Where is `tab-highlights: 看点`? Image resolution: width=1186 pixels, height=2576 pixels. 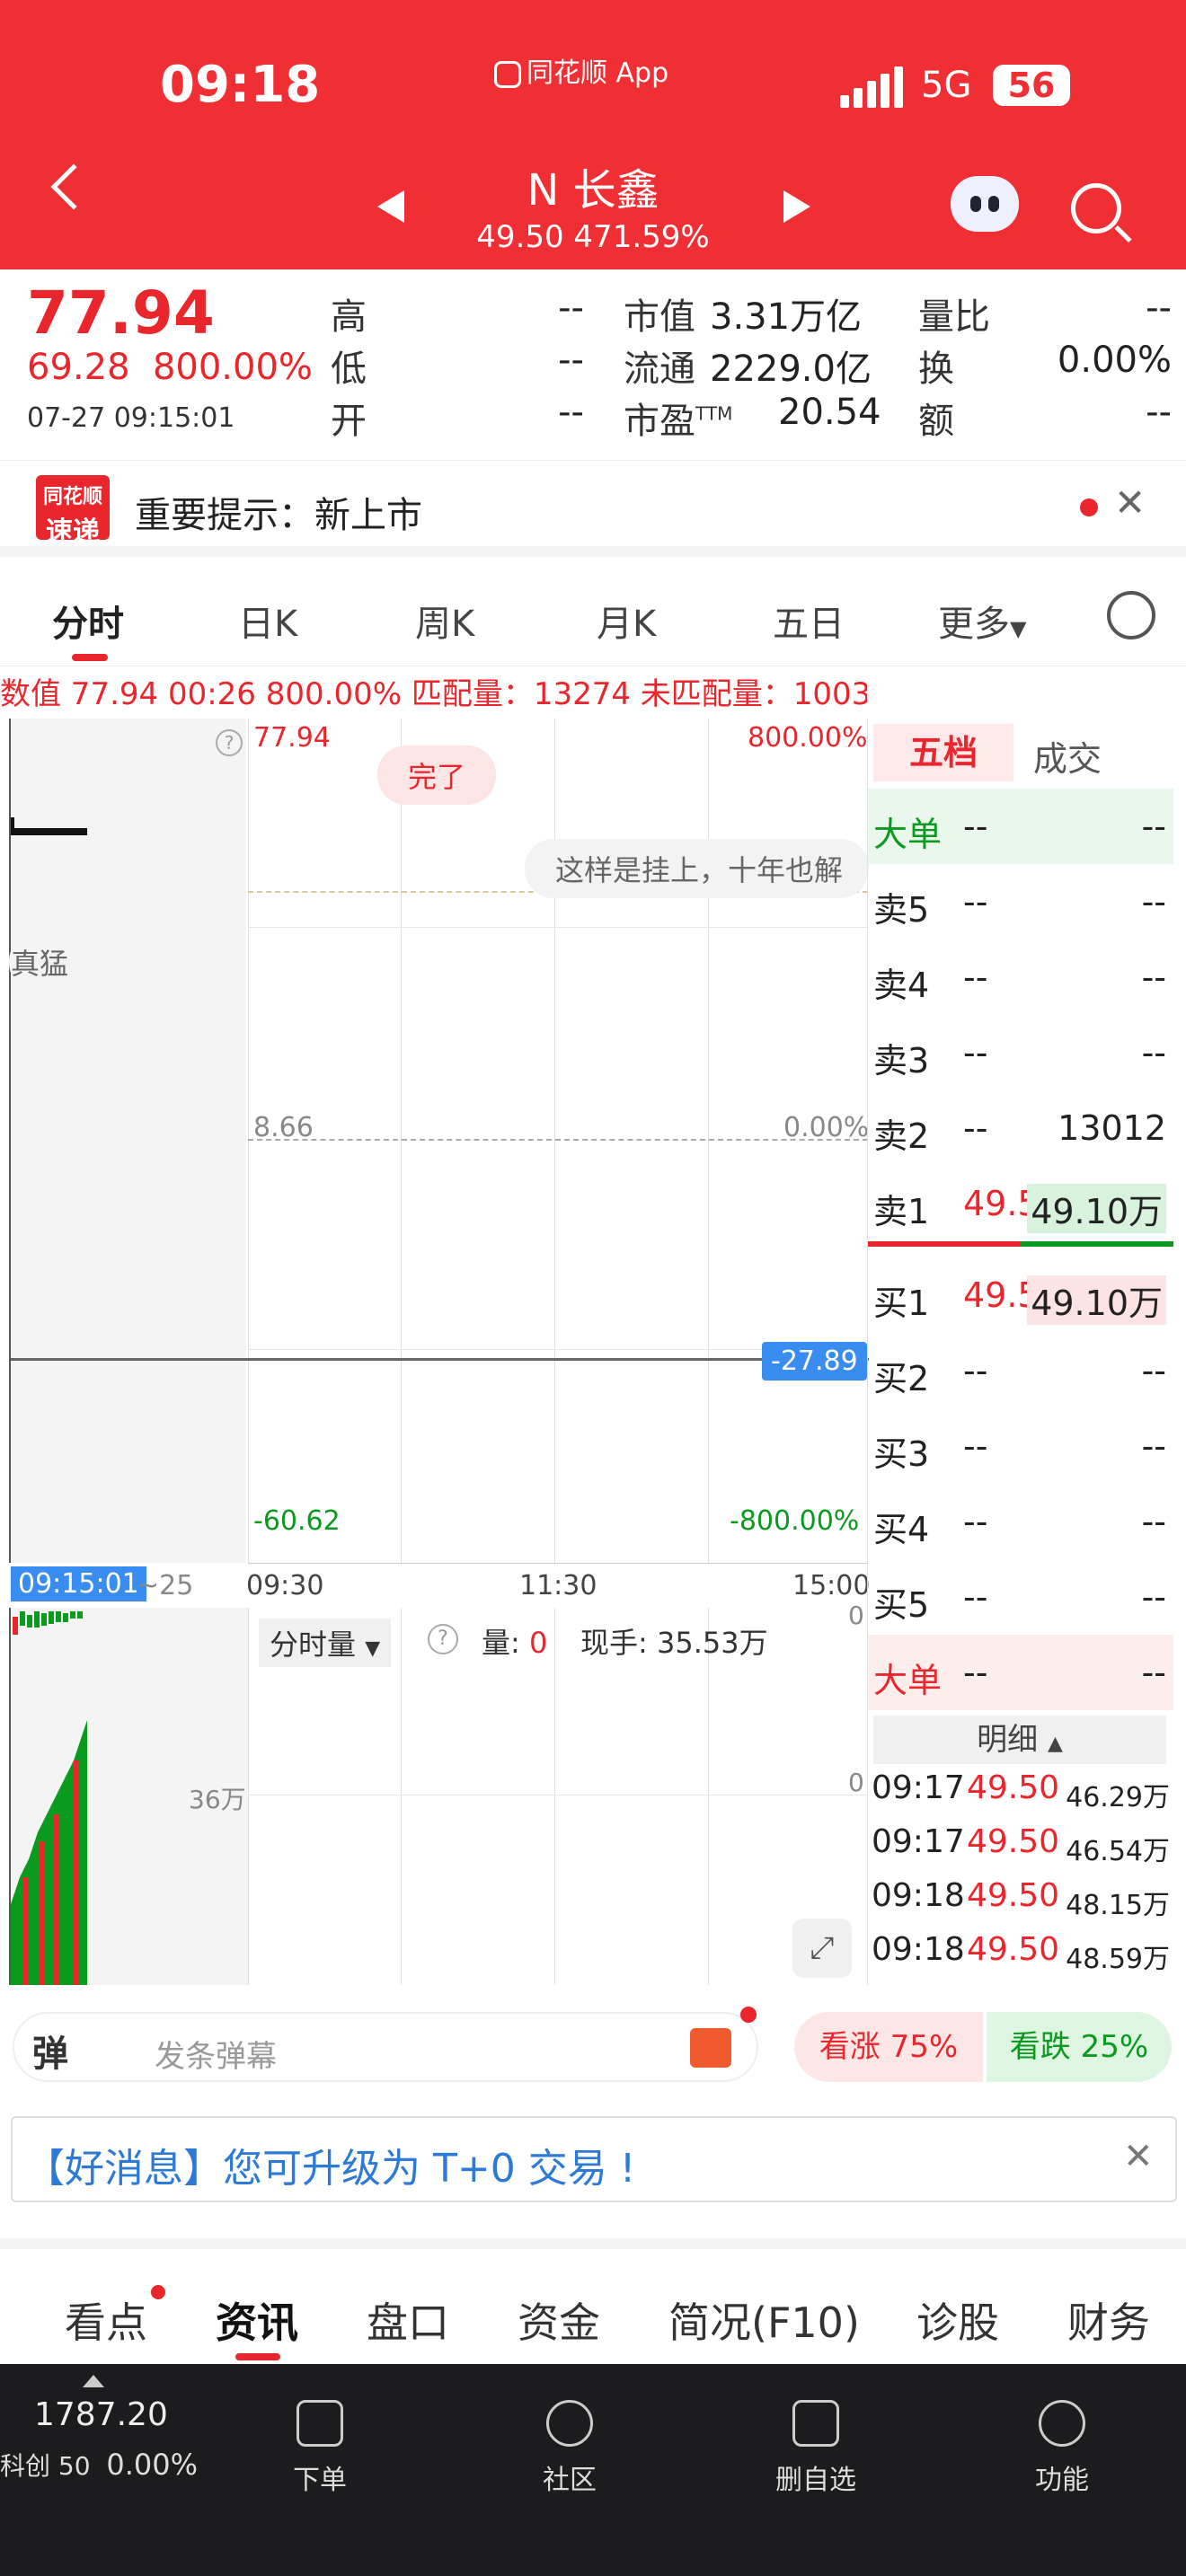
tab-highlights: 看点 is located at coordinates (106, 2320).